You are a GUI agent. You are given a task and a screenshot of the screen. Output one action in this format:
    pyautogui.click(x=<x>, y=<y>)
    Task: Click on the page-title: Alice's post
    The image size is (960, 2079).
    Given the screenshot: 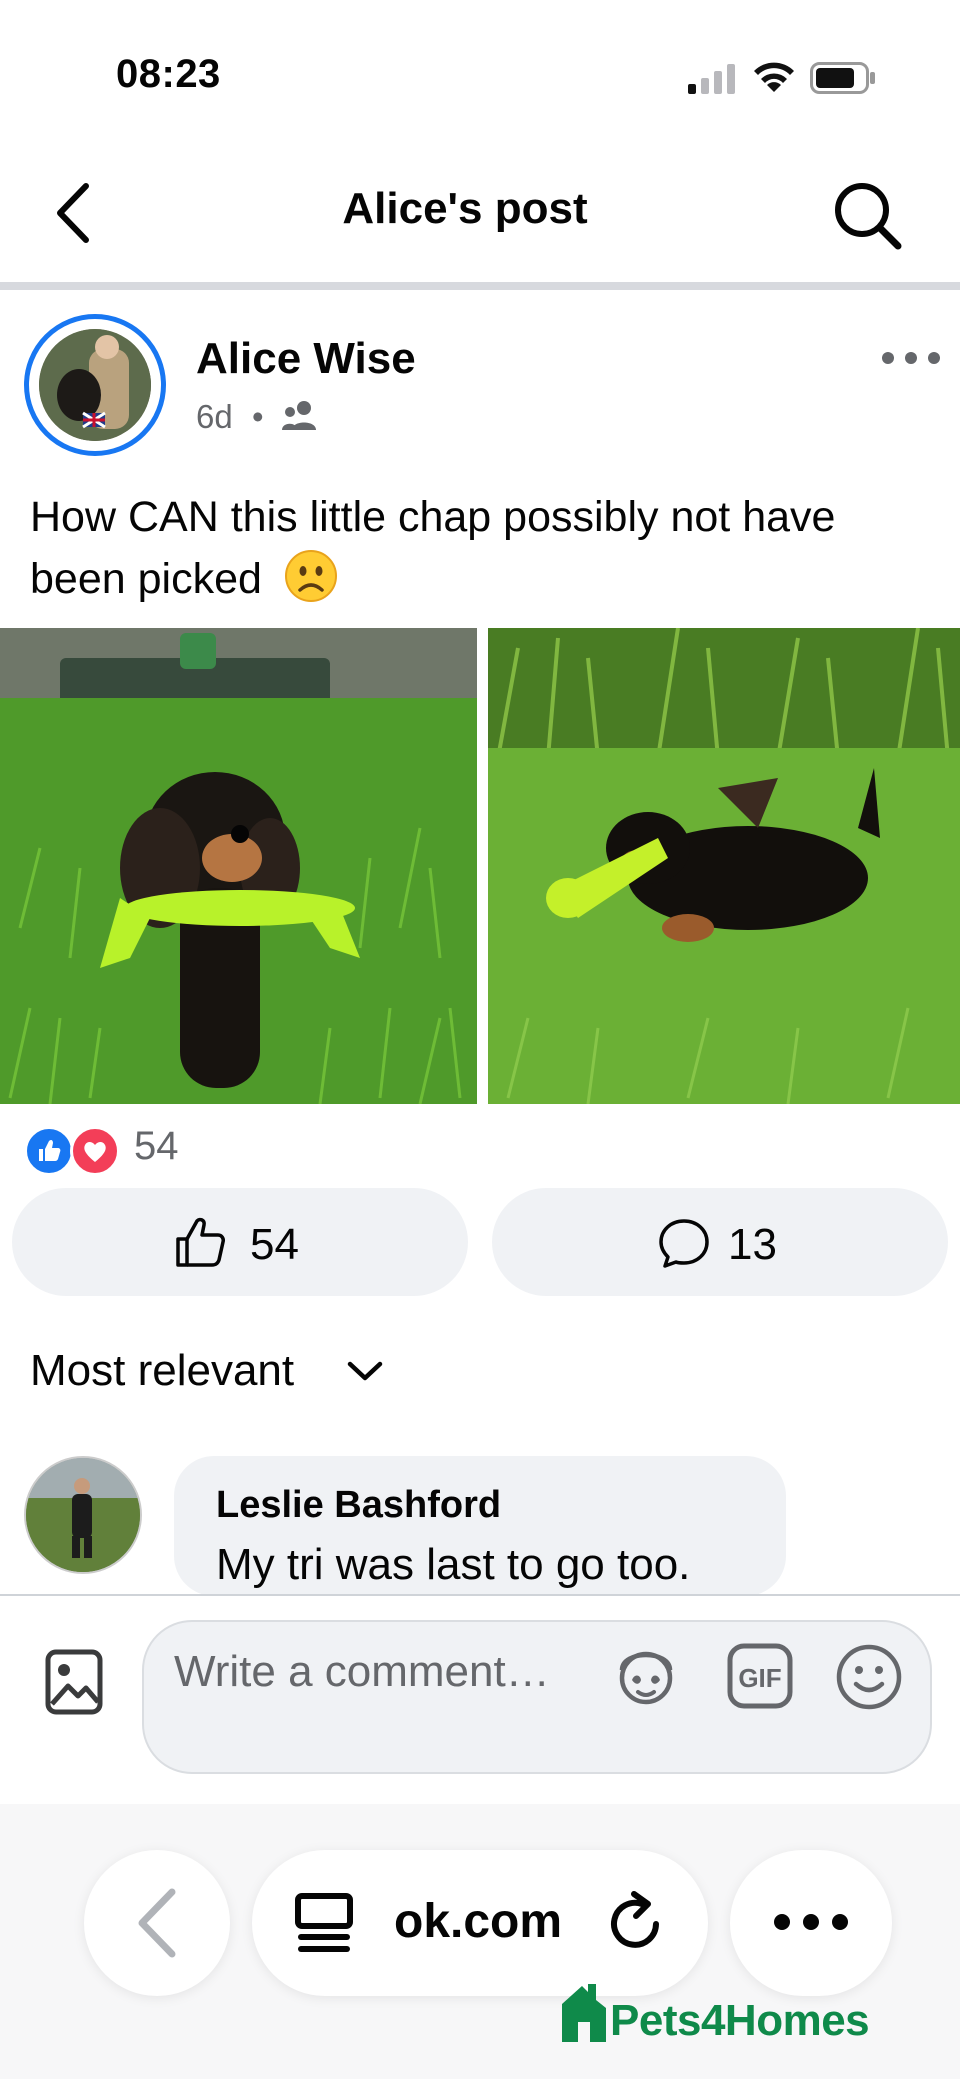 What is the action you would take?
    pyautogui.click(x=465, y=208)
    